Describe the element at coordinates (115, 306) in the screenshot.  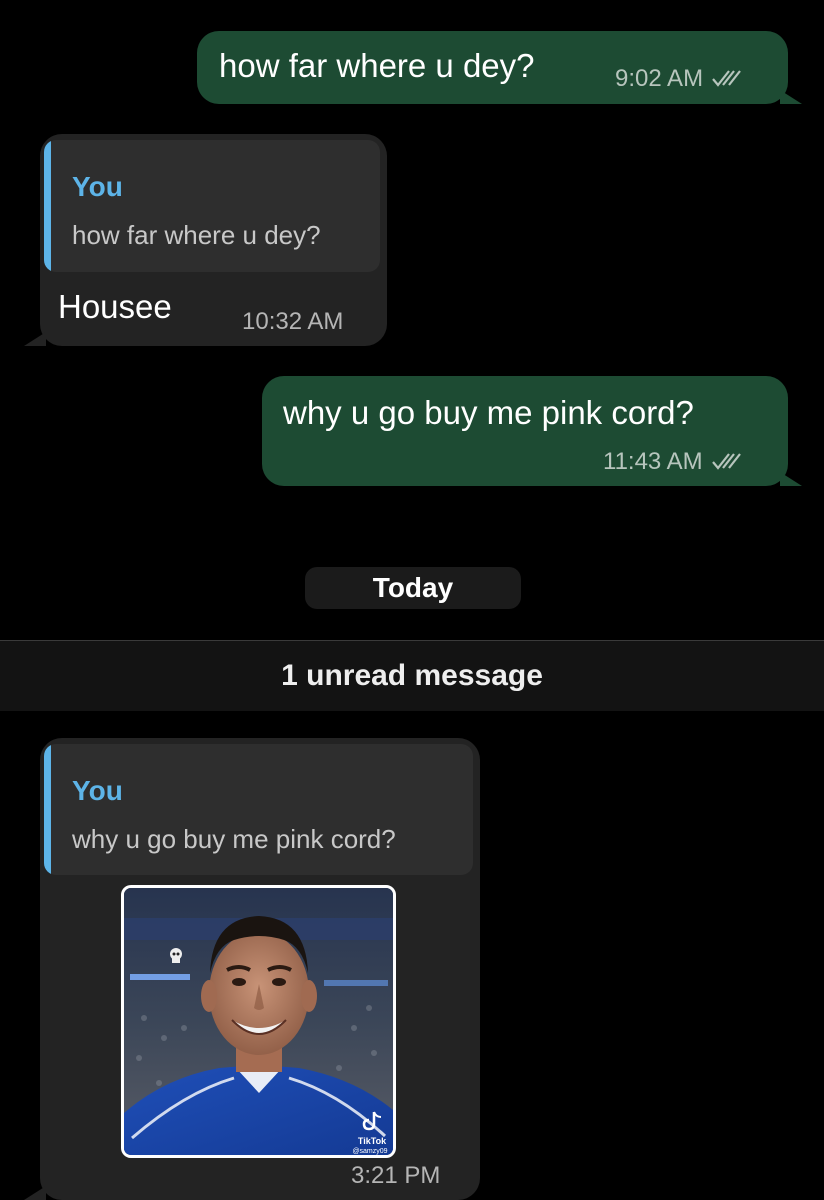
I see `message-text: Housee` at that location.